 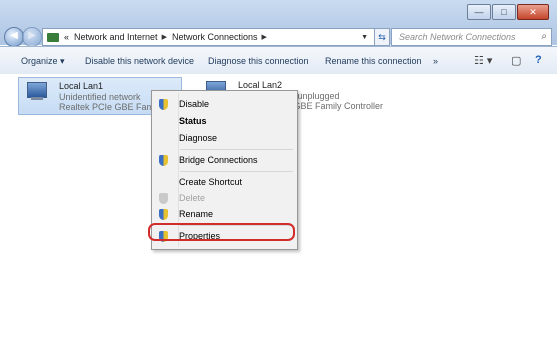 I want to click on menu-item-label: Status, so click(x=193, y=121).